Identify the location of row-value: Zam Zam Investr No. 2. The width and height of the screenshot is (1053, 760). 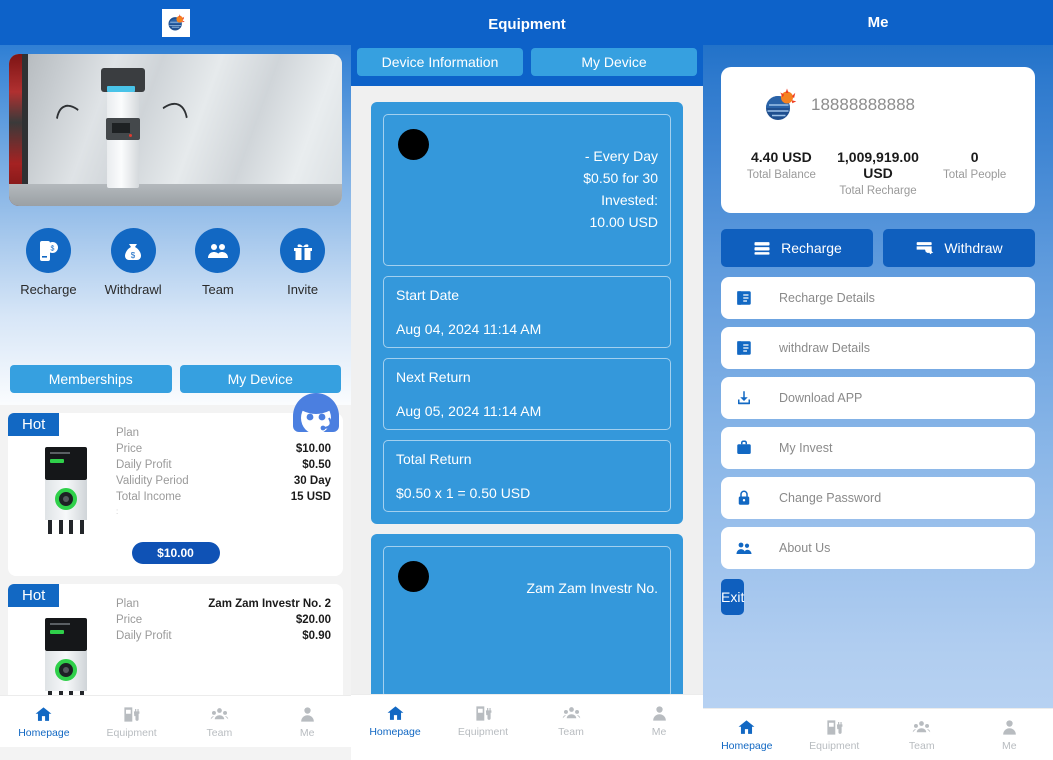
(269, 604).